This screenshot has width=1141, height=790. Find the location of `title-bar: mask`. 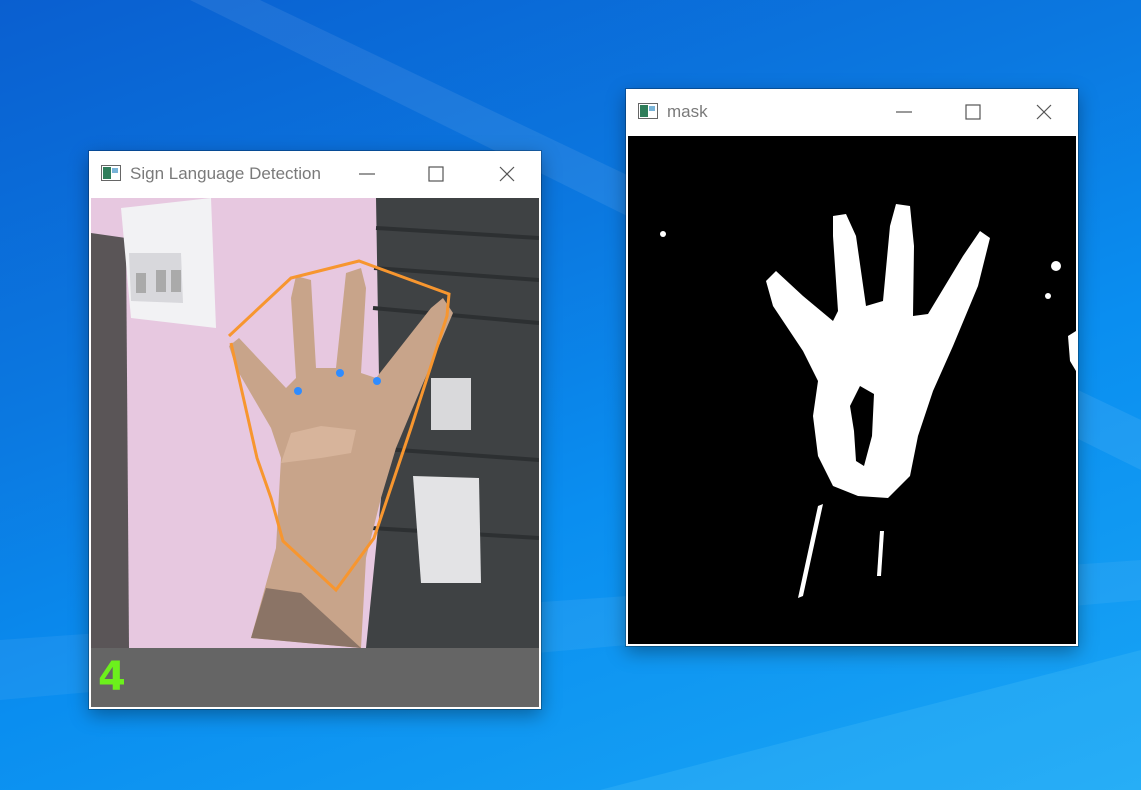

title-bar: mask is located at coordinates (852, 112).